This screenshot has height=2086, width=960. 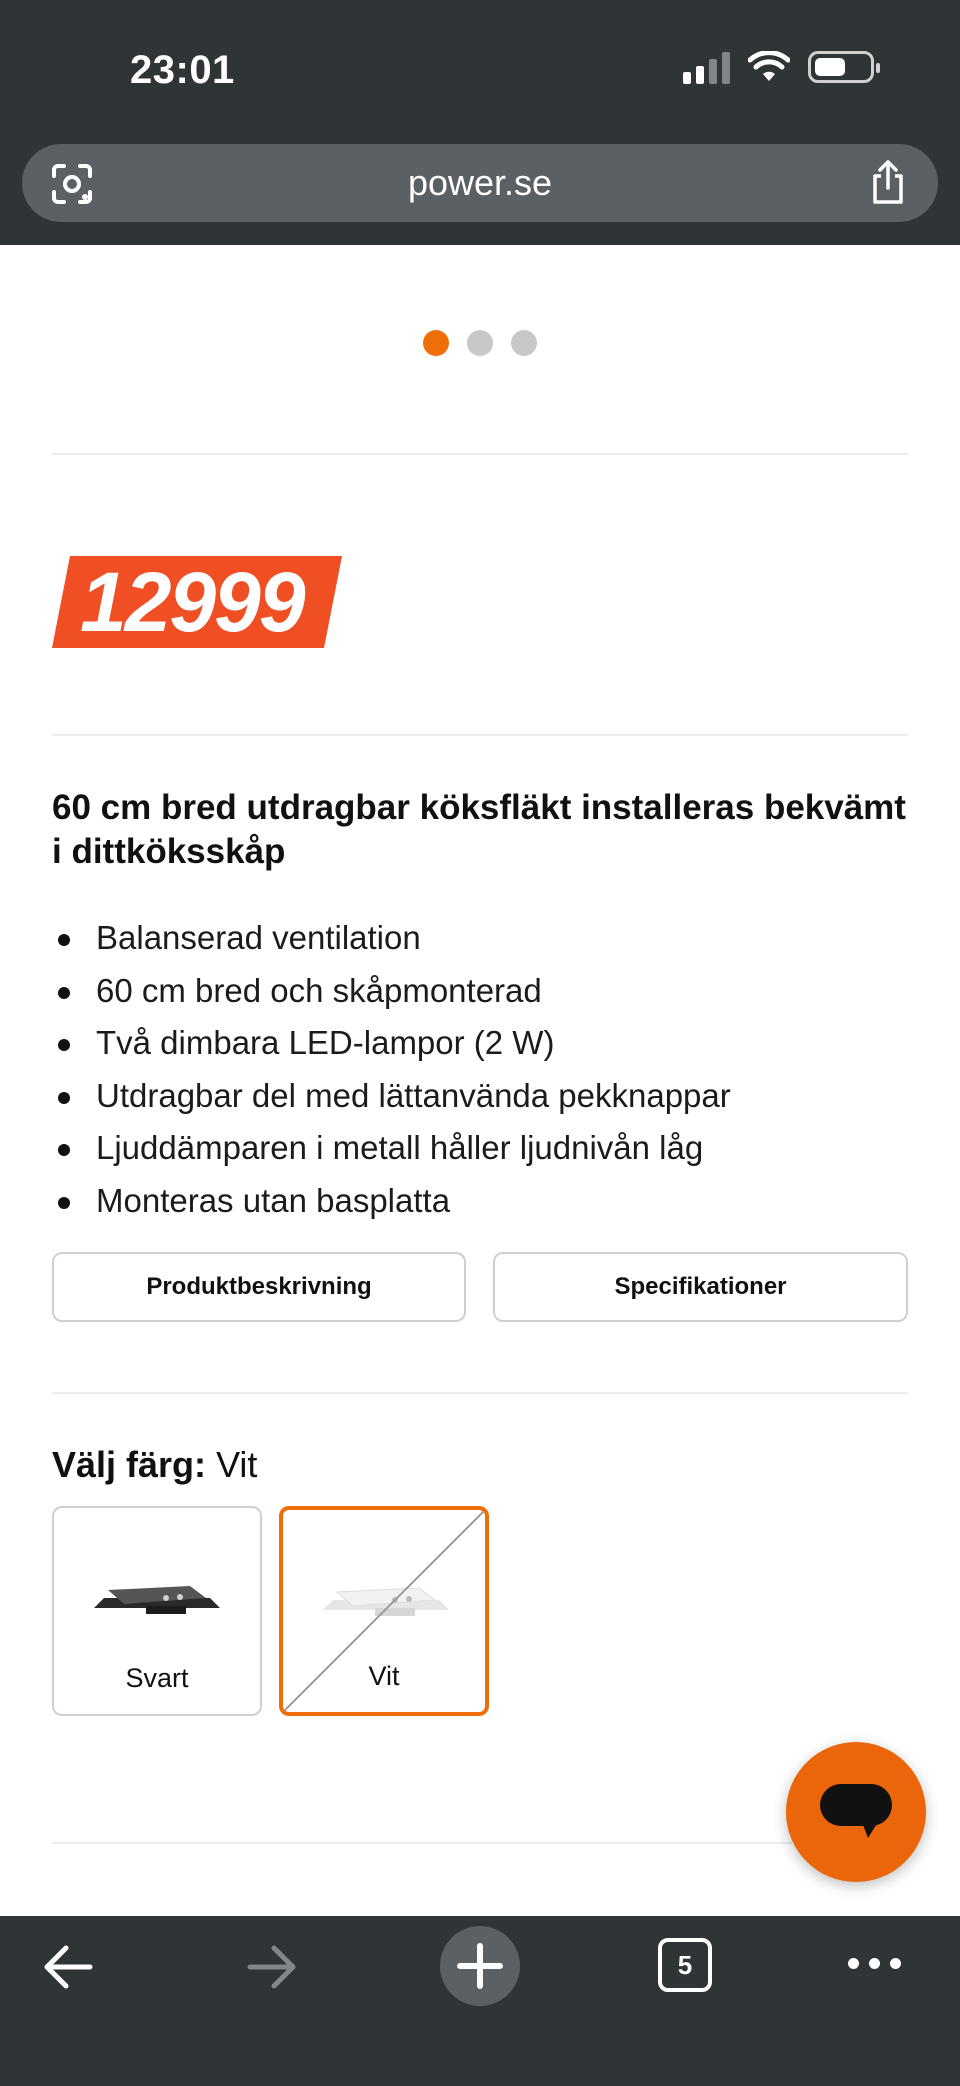 I want to click on browser-top-chrome: 23:01 power.se, so click(x=480, y=122).